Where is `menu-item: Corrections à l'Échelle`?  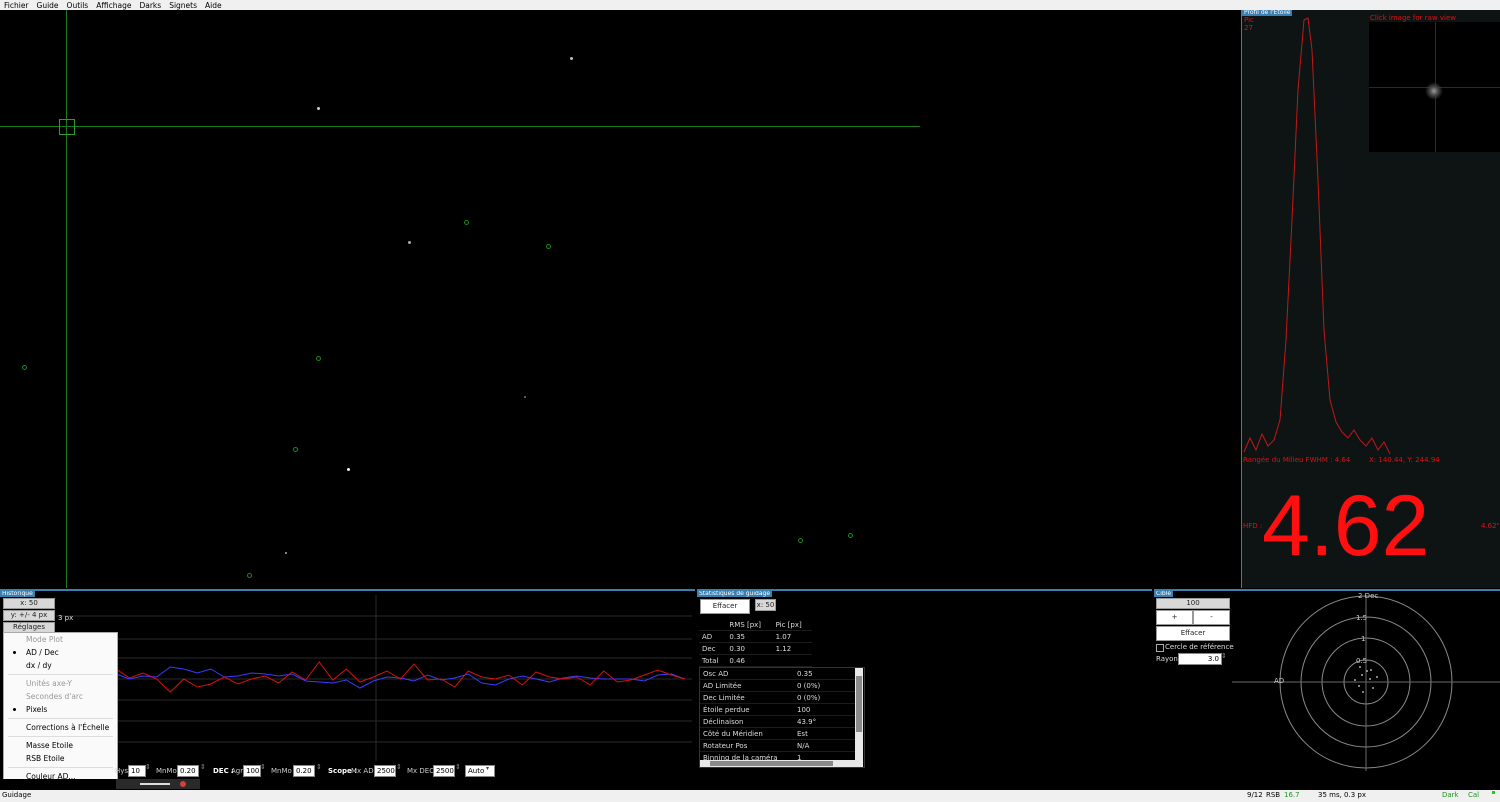
menu-item: Corrections à l'Échelle is located at coordinates (60, 727).